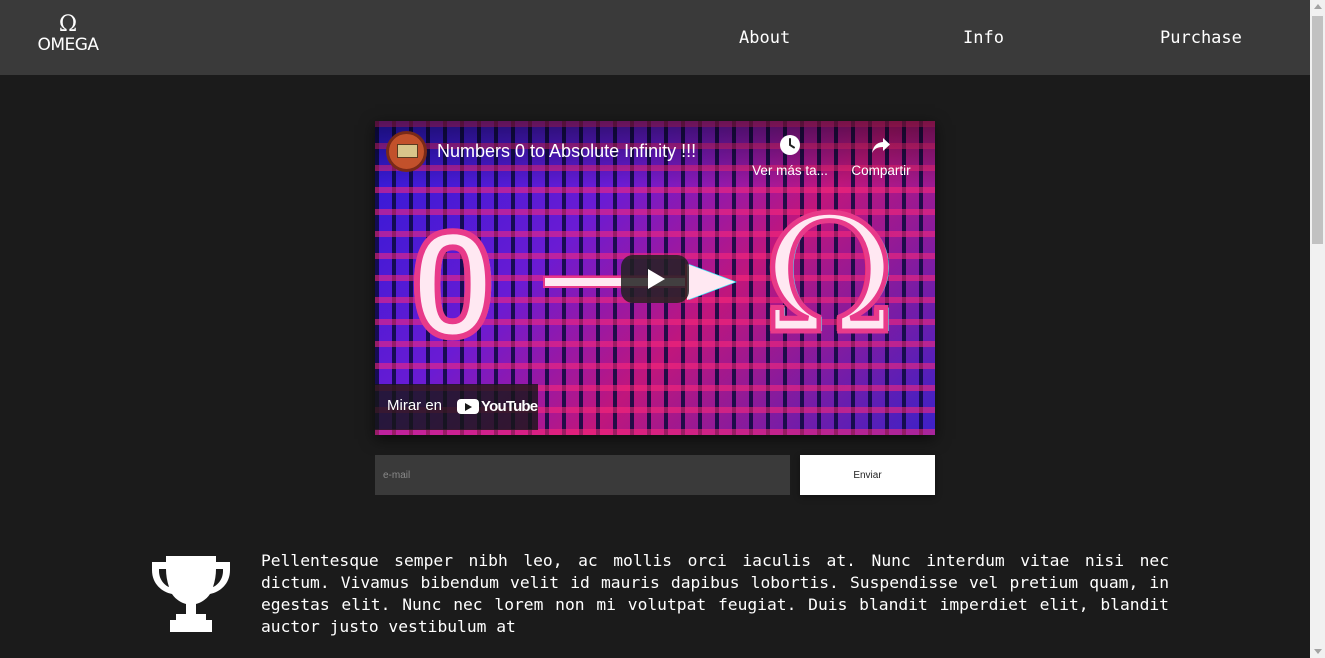 The width and height of the screenshot is (1325, 658). Describe the element at coordinates (867, 475) in the screenshot. I see `send-button: Enviar` at that location.